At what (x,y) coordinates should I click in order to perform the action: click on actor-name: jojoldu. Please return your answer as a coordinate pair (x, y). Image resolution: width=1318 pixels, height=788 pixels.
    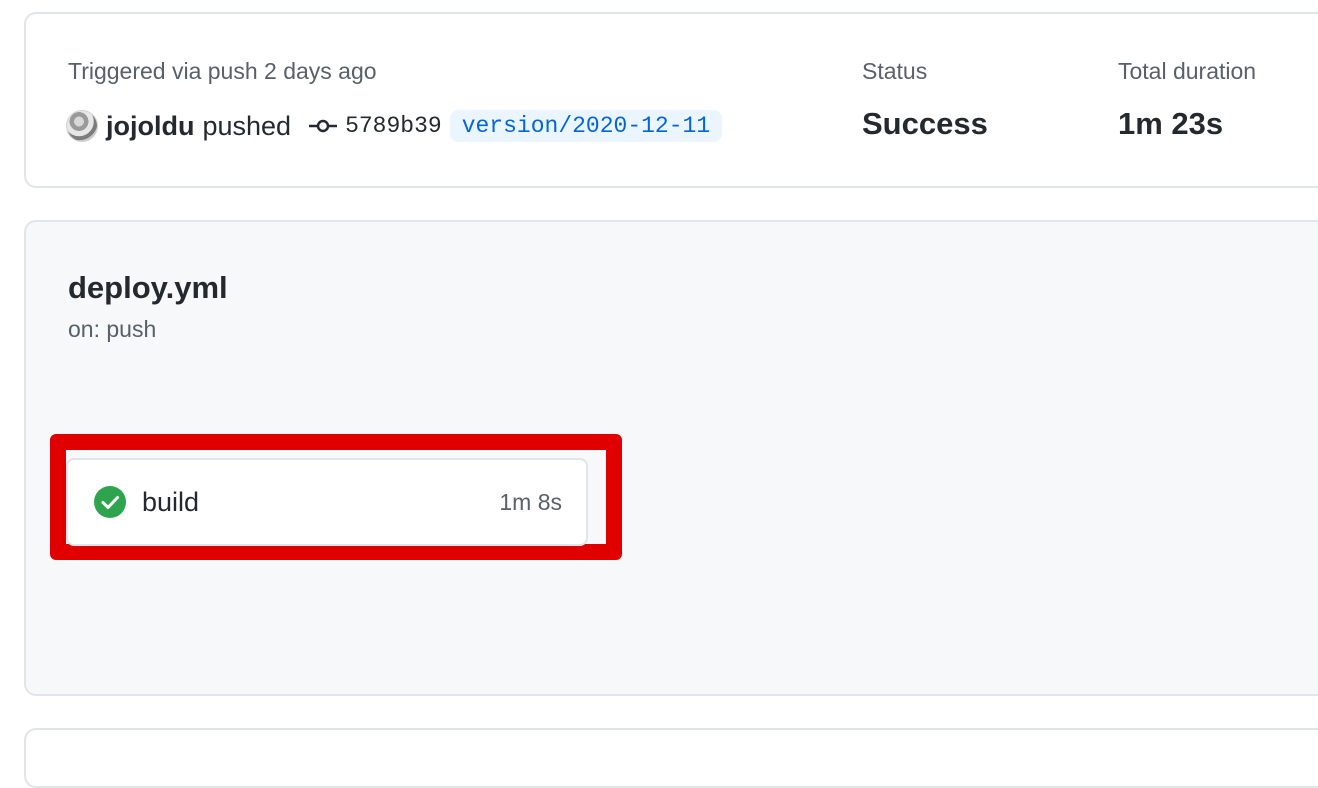
    Looking at the image, I should click on (150, 126).